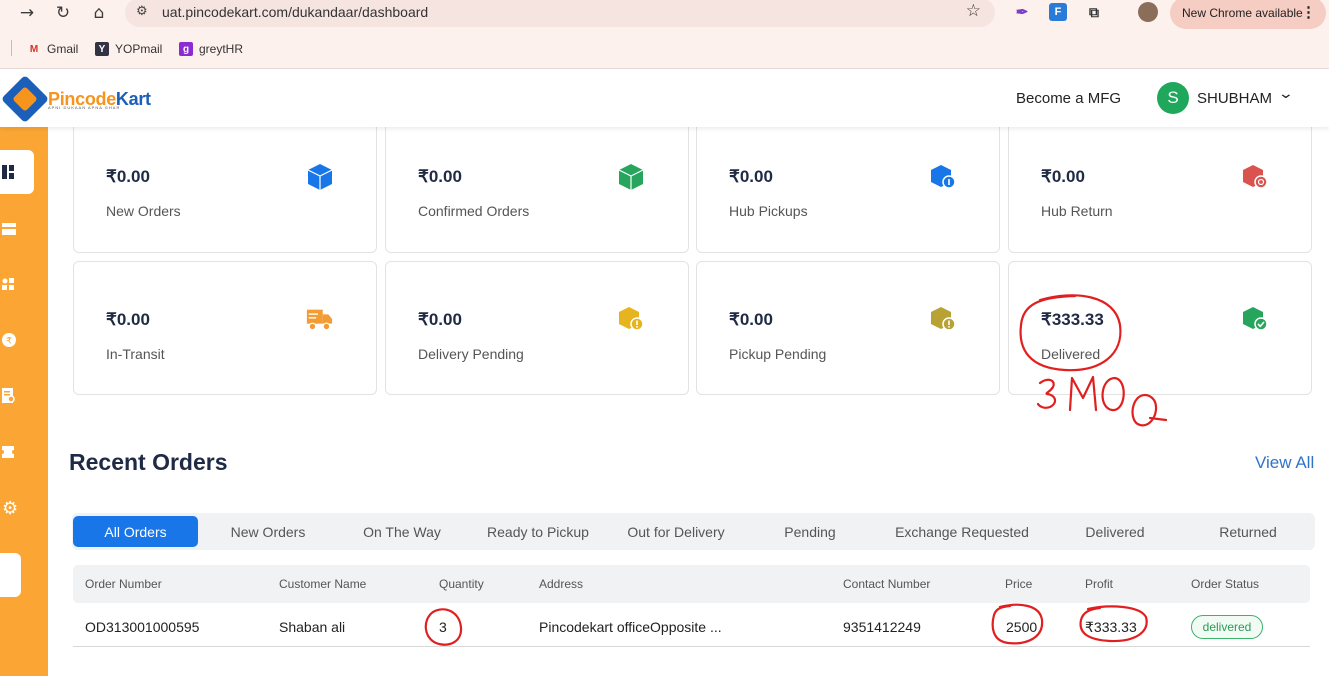  Describe the element at coordinates (1308, 12) in the screenshot. I see `chrome-menu-icon: ⋮` at that location.